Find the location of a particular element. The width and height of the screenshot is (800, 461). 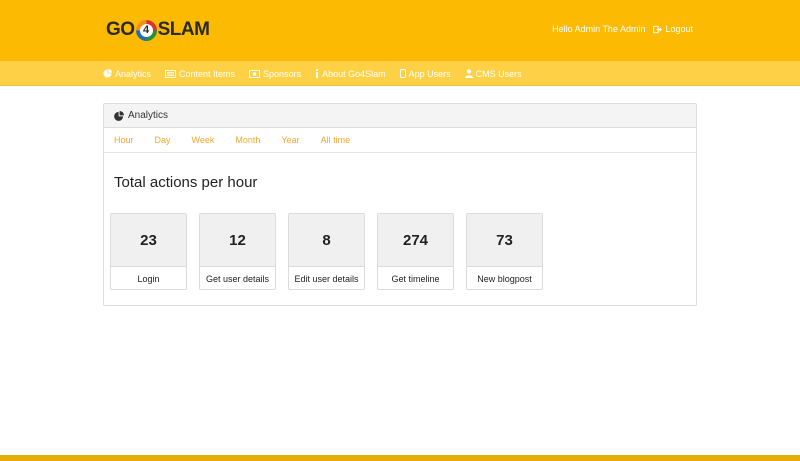

nav-item-label: About Go4Slam is located at coordinates (354, 73).